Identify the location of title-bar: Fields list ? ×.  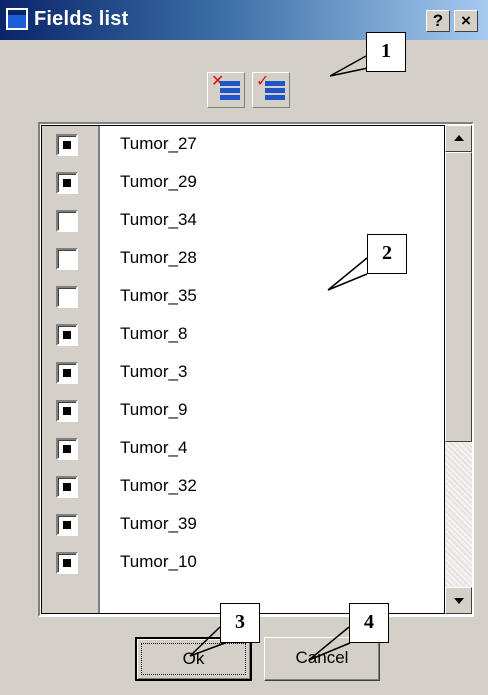
(244, 20).